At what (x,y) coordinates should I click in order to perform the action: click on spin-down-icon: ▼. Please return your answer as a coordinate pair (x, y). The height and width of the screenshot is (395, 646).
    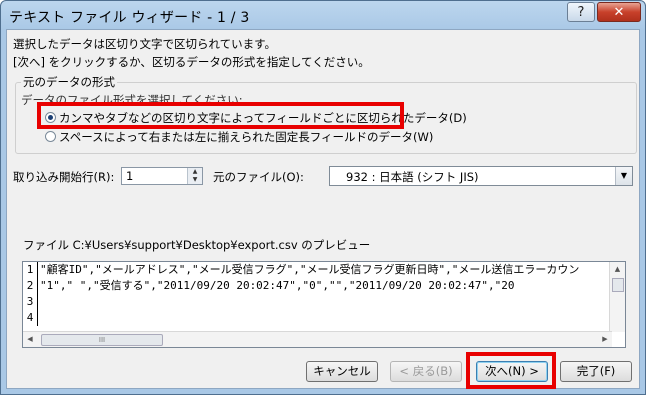
    Looking at the image, I should click on (195, 180).